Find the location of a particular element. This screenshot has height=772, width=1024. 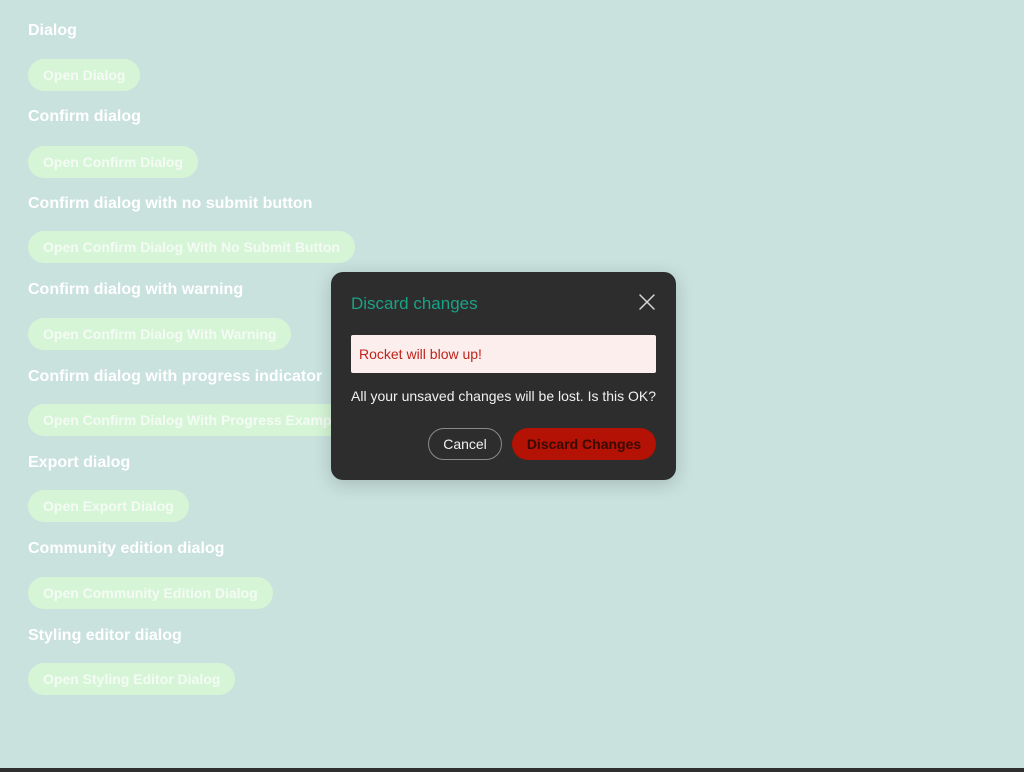

bottom-bar is located at coordinates (512, 770).